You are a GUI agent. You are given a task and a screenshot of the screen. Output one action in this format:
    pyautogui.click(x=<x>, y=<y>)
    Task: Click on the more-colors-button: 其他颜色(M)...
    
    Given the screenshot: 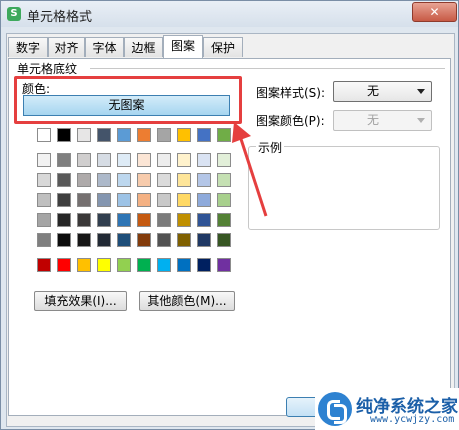 What is the action you would take?
    pyautogui.click(x=187, y=301)
    